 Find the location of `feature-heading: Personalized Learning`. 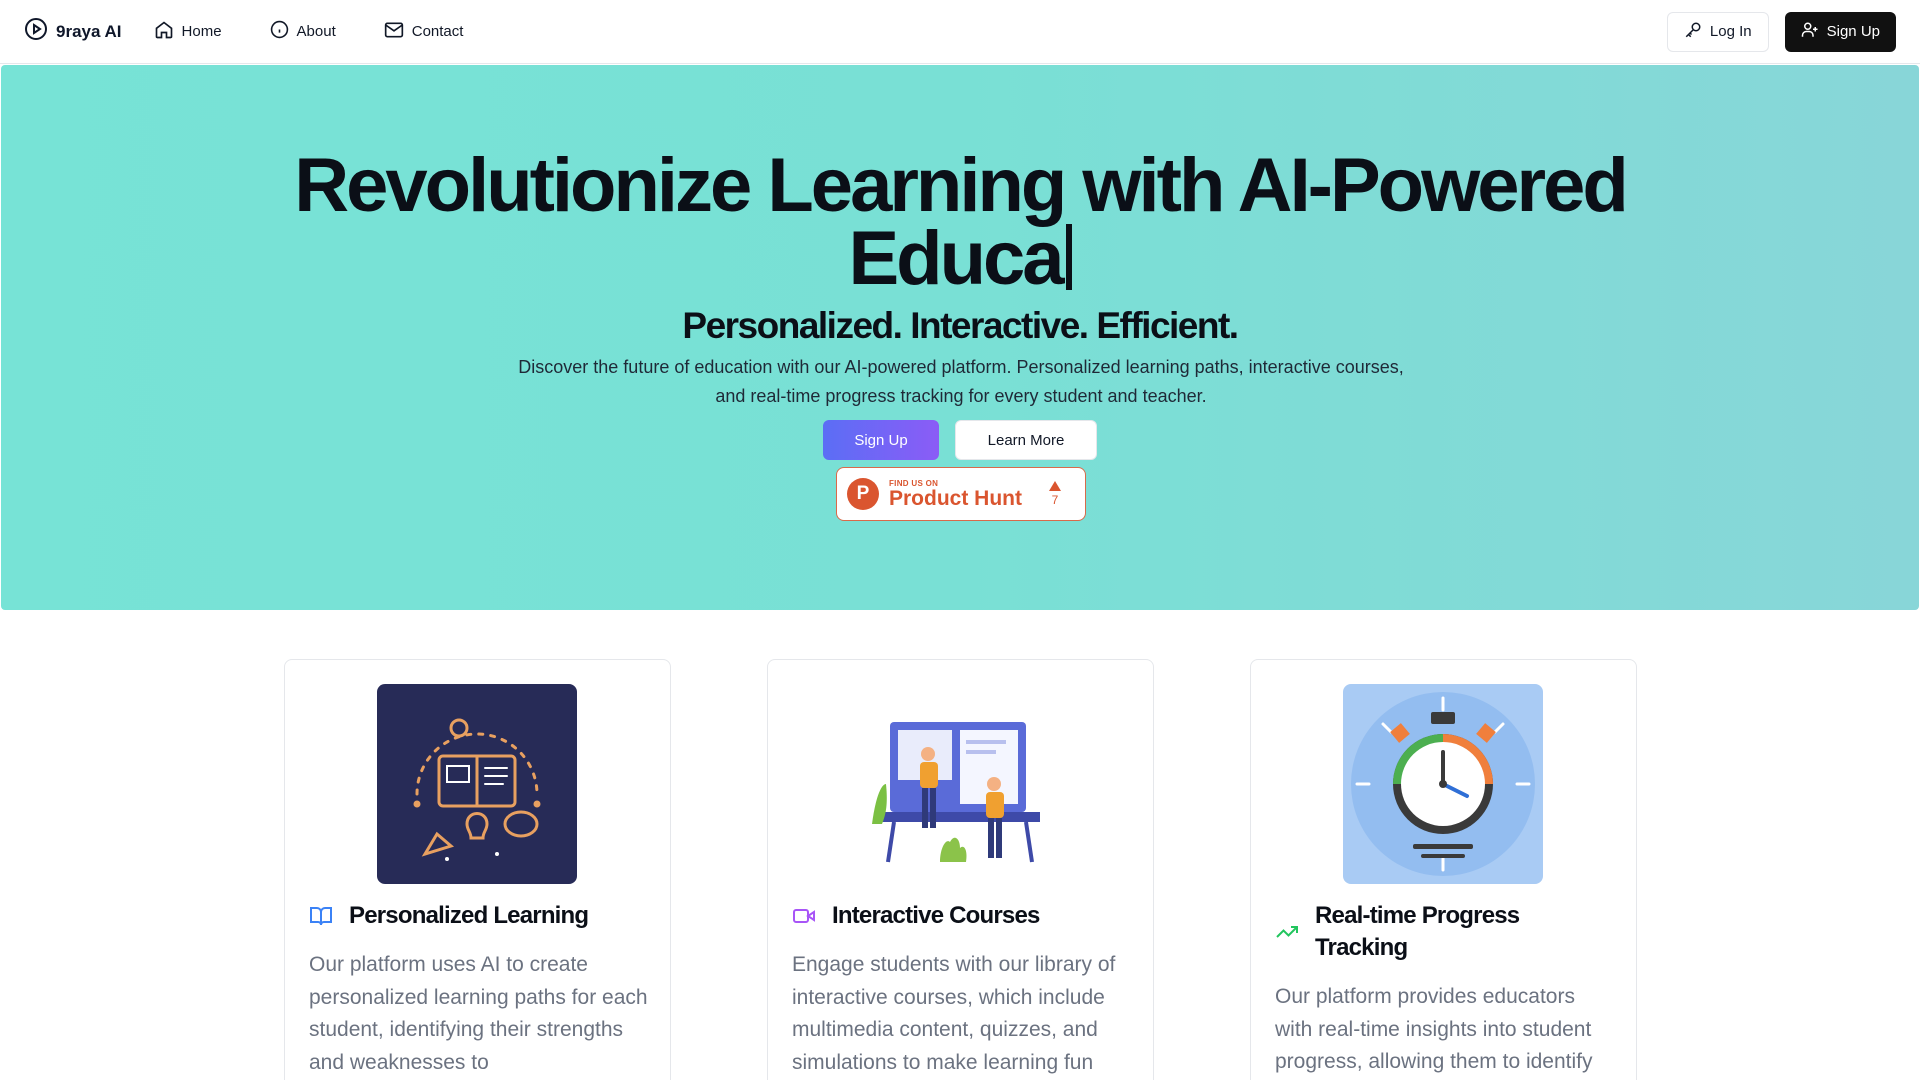

feature-heading: Personalized Learning is located at coordinates (479, 916).